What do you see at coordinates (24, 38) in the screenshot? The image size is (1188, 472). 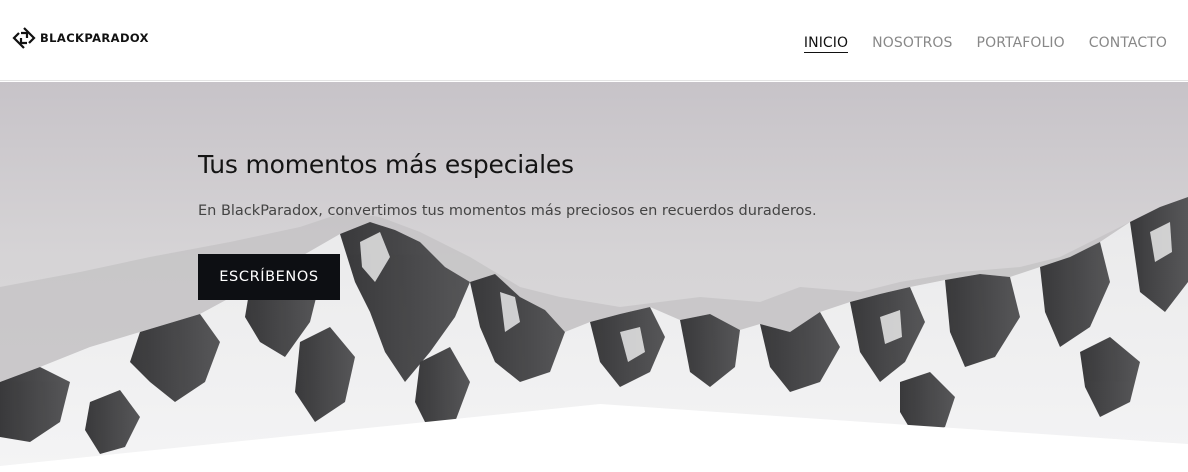 I see `blackparadox-logo-icon` at bounding box center [24, 38].